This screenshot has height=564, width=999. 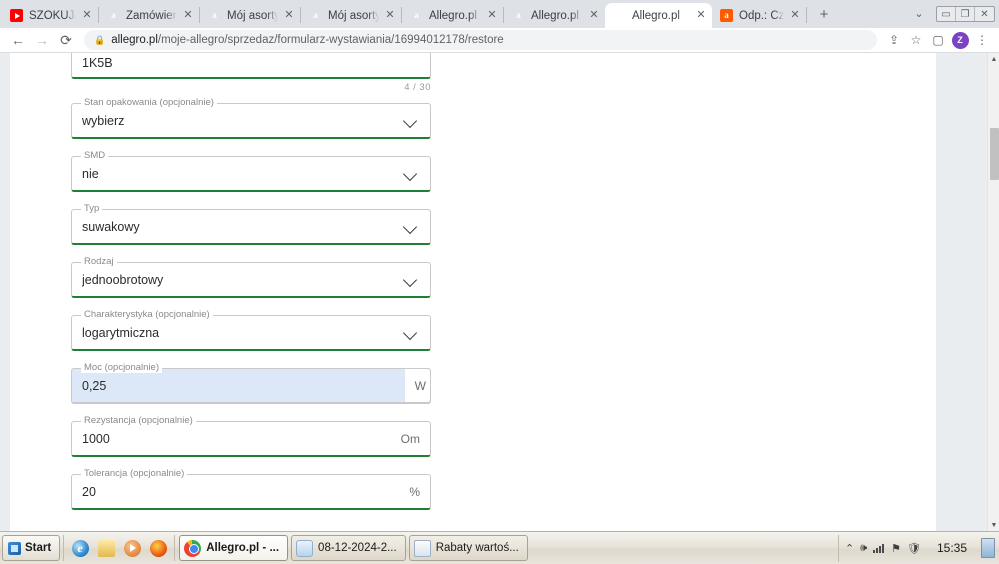 I want to click on reload-icon: ⟳, so click(x=66, y=40).